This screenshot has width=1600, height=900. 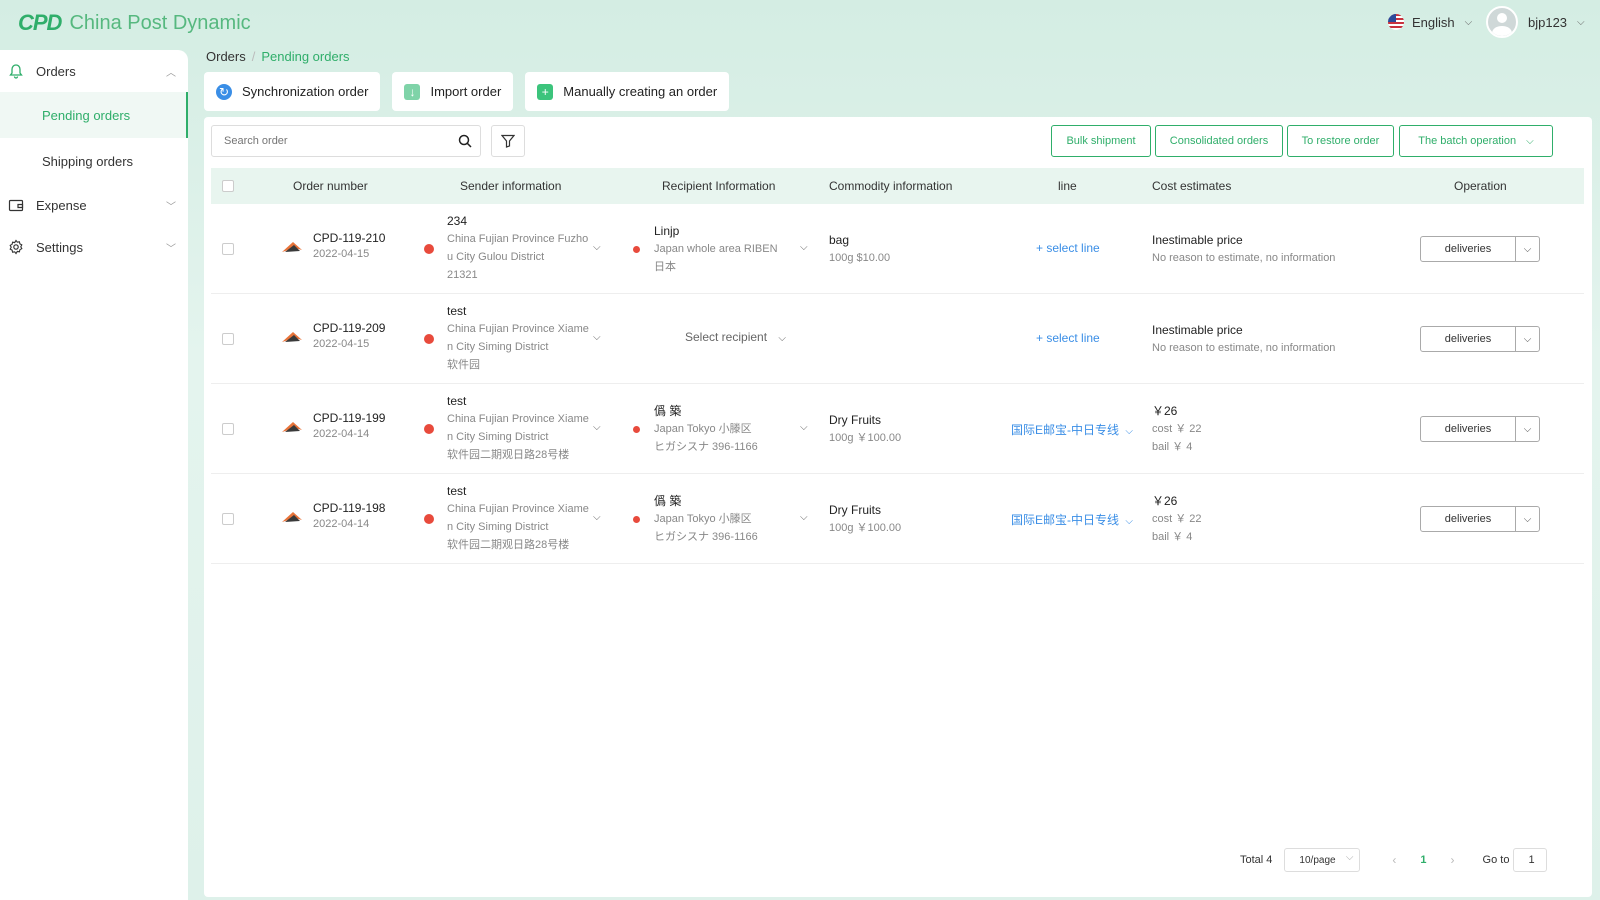 What do you see at coordinates (171, 207) in the screenshot?
I see `chevron-down-icon: ﹀` at bounding box center [171, 207].